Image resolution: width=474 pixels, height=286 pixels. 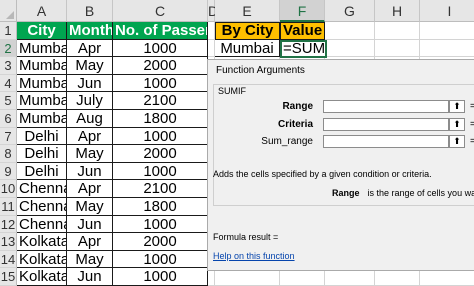 I want to click on row-header-10: 10, so click(x=8, y=189).